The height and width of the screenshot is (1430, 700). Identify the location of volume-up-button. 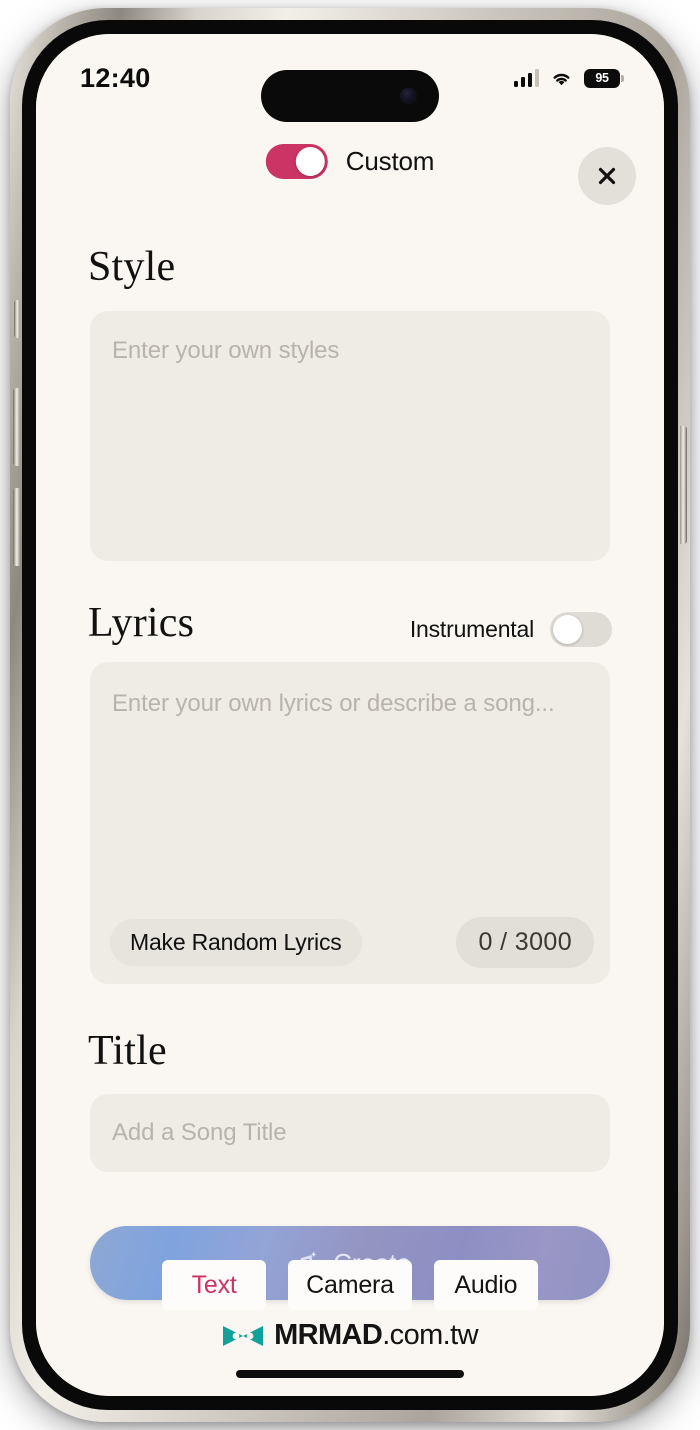
(16, 427).